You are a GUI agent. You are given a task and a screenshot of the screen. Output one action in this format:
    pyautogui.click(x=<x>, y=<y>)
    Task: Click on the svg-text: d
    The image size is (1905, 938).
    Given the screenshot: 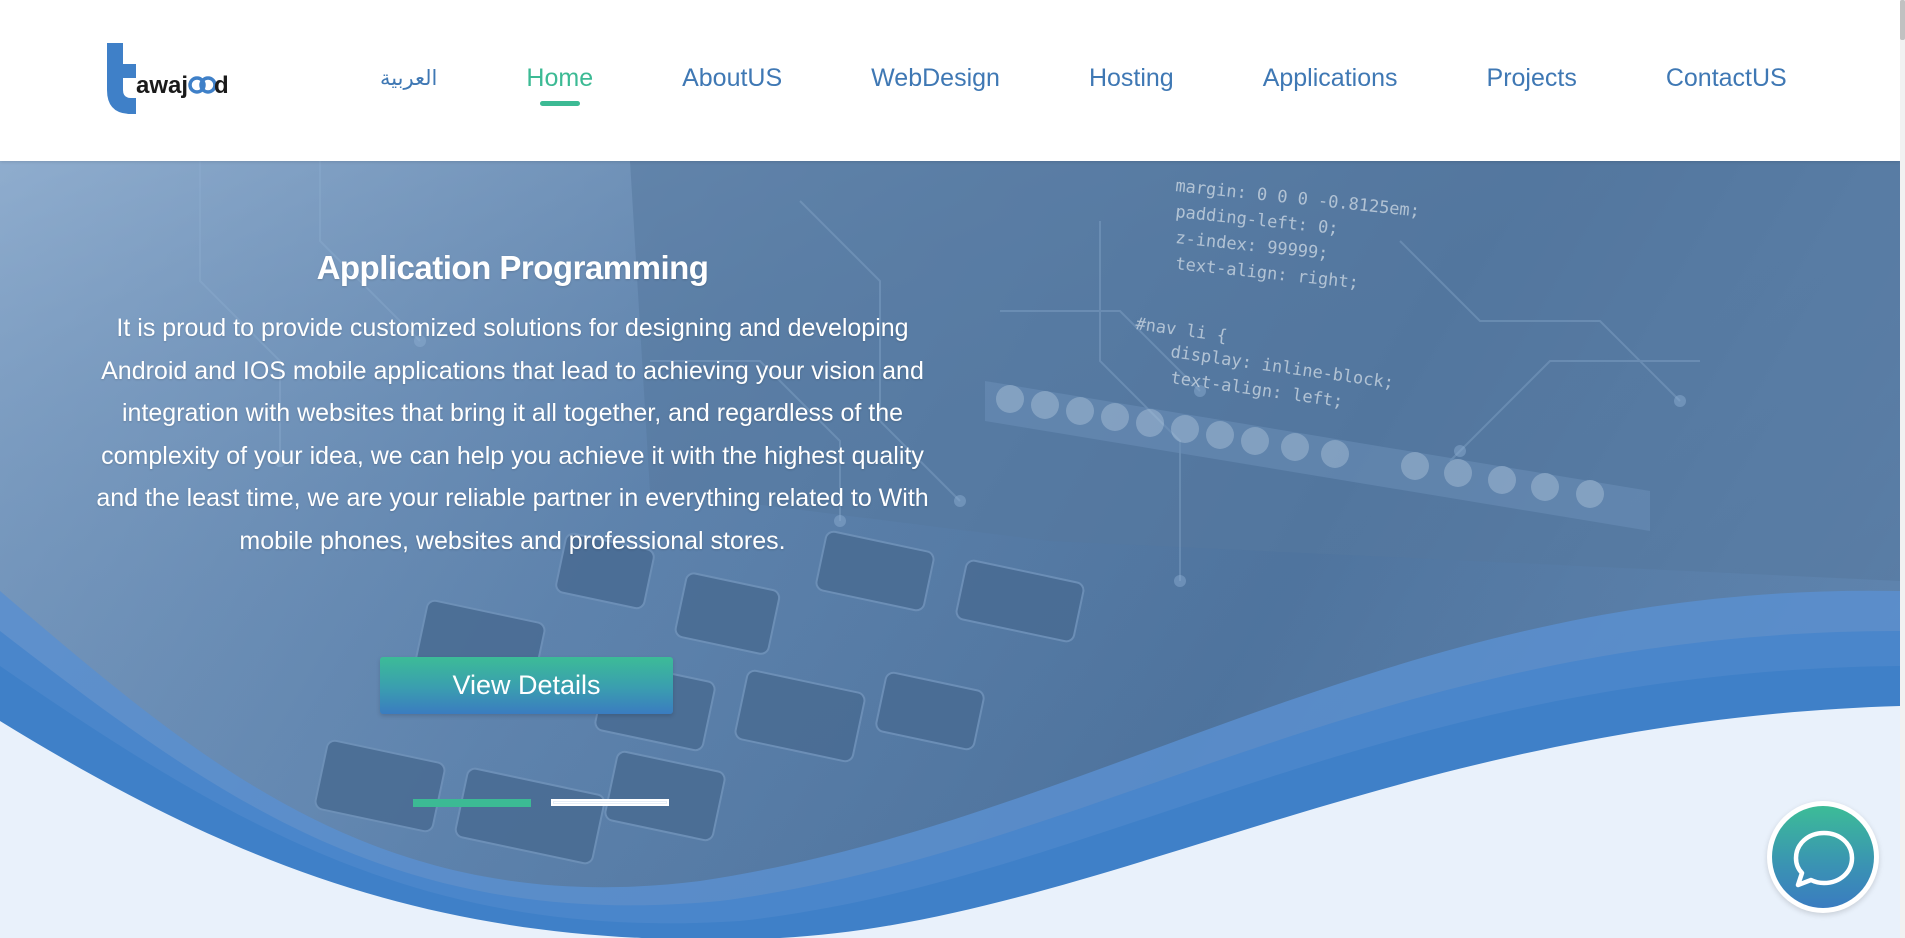 What is the action you would take?
    pyautogui.click(x=221, y=85)
    